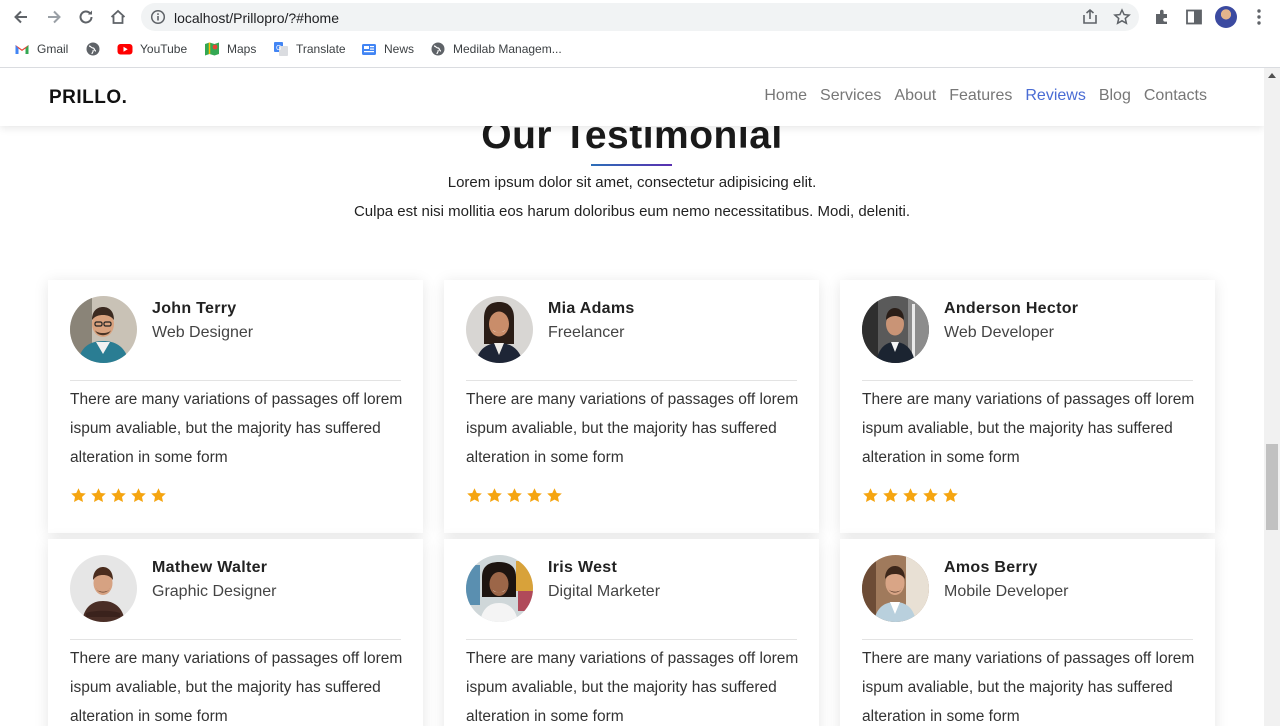  What do you see at coordinates (1090, 17) in the screenshot?
I see `share-icon` at bounding box center [1090, 17].